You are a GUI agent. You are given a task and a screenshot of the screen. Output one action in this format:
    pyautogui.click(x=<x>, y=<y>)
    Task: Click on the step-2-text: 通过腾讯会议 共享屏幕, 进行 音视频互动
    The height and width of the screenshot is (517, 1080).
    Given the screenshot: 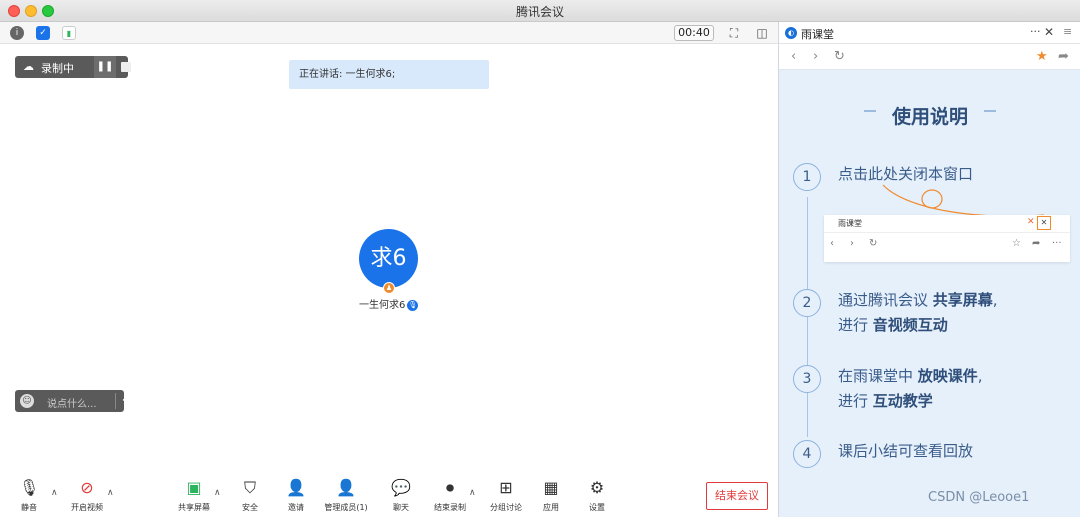 What is the action you would take?
    pyautogui.click(x=918, y=312)
    